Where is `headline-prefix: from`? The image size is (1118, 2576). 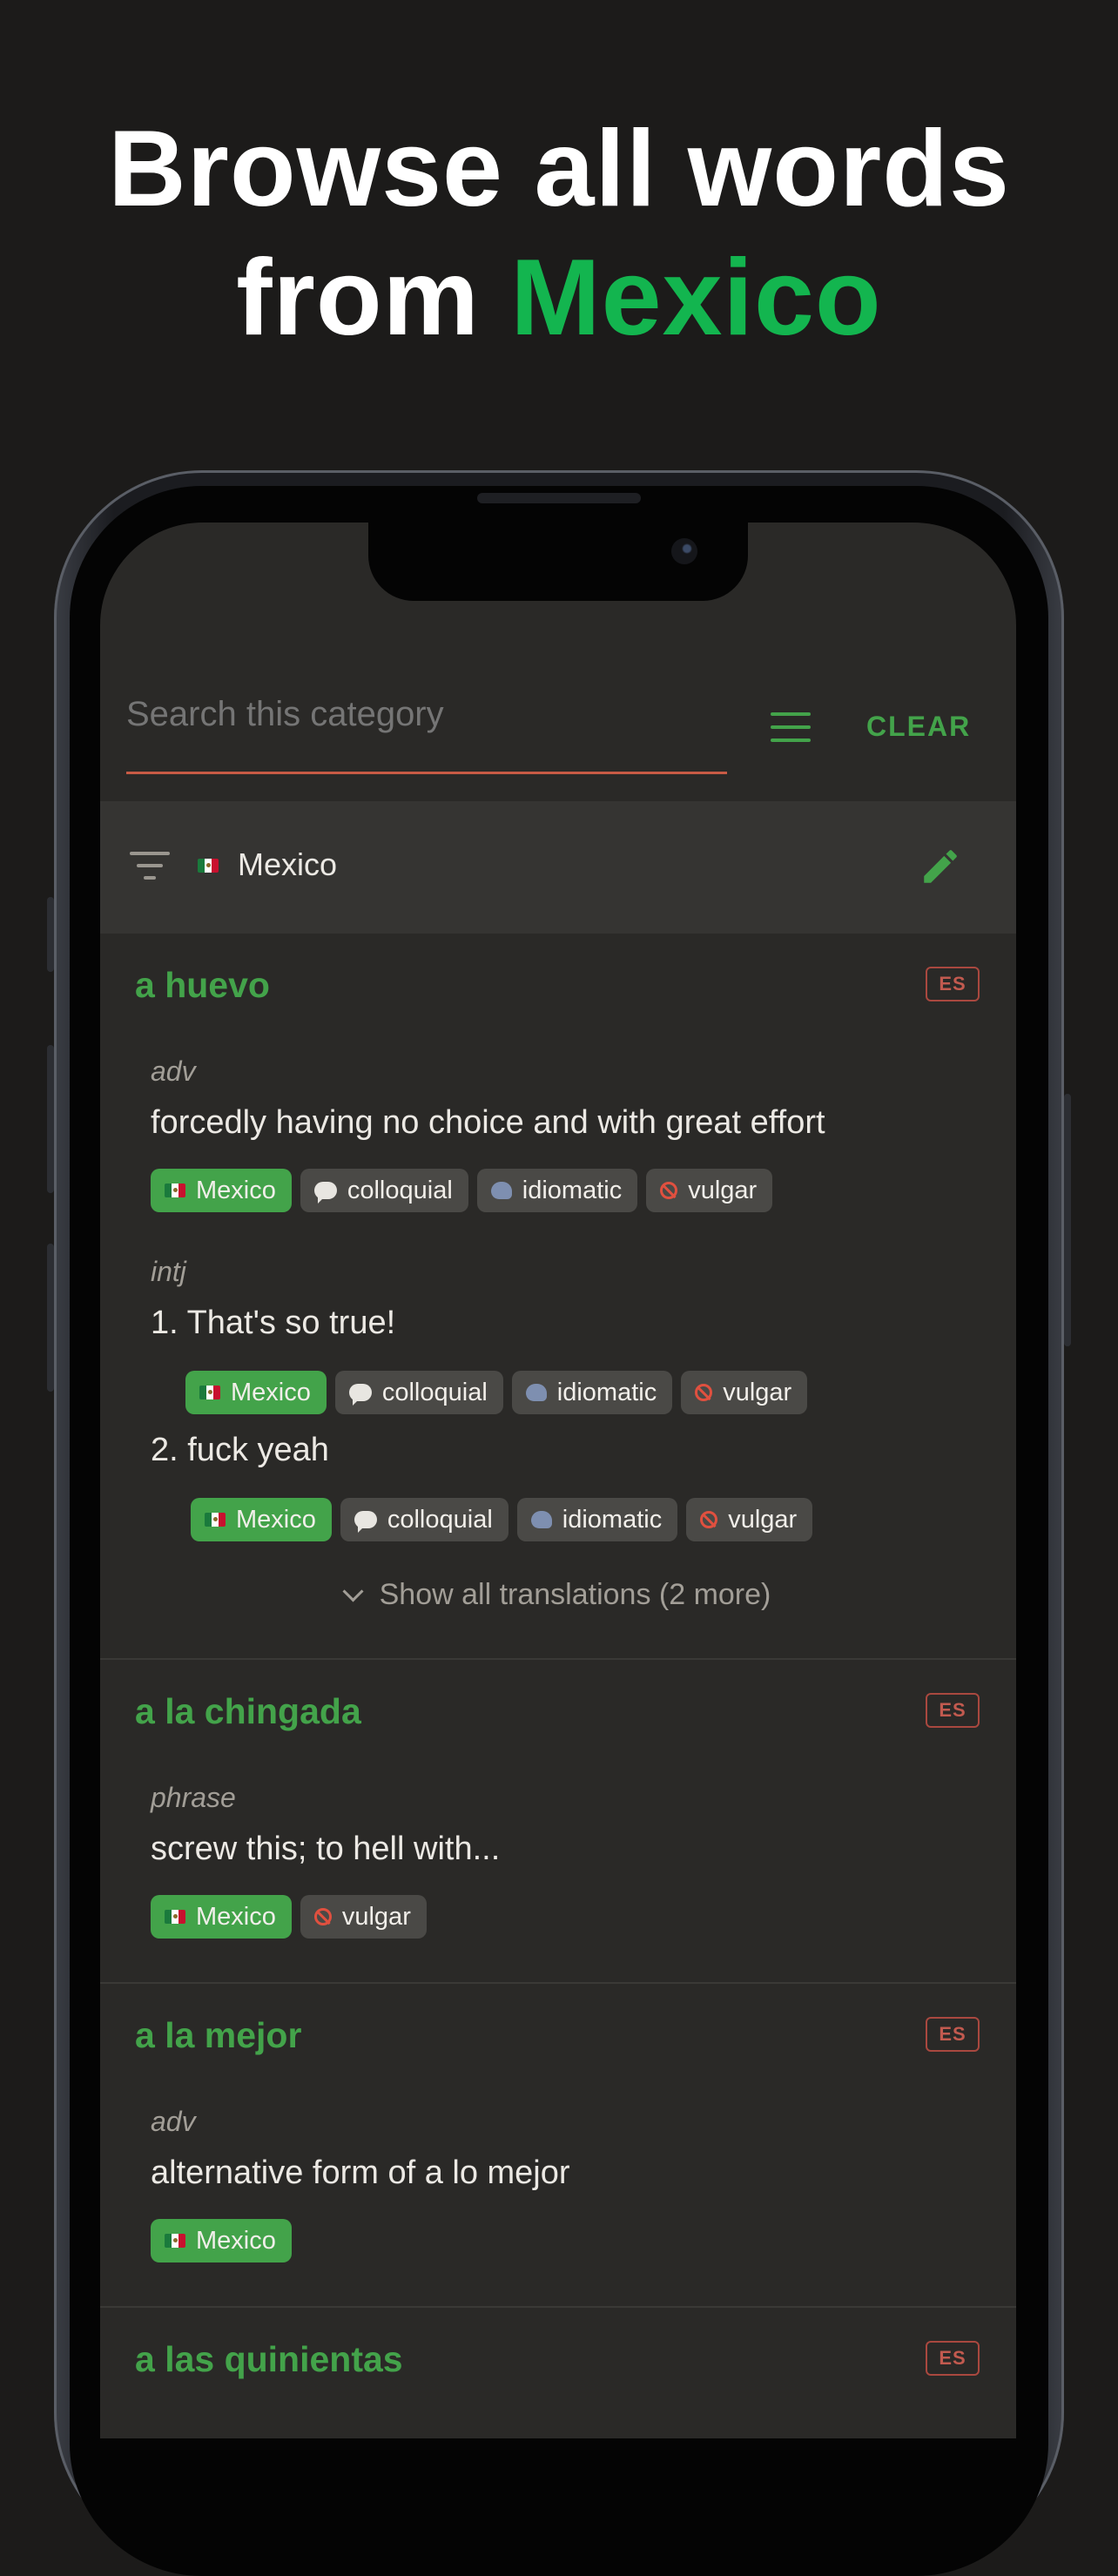
headline-prefix: from is located at coordinates (373, 298).